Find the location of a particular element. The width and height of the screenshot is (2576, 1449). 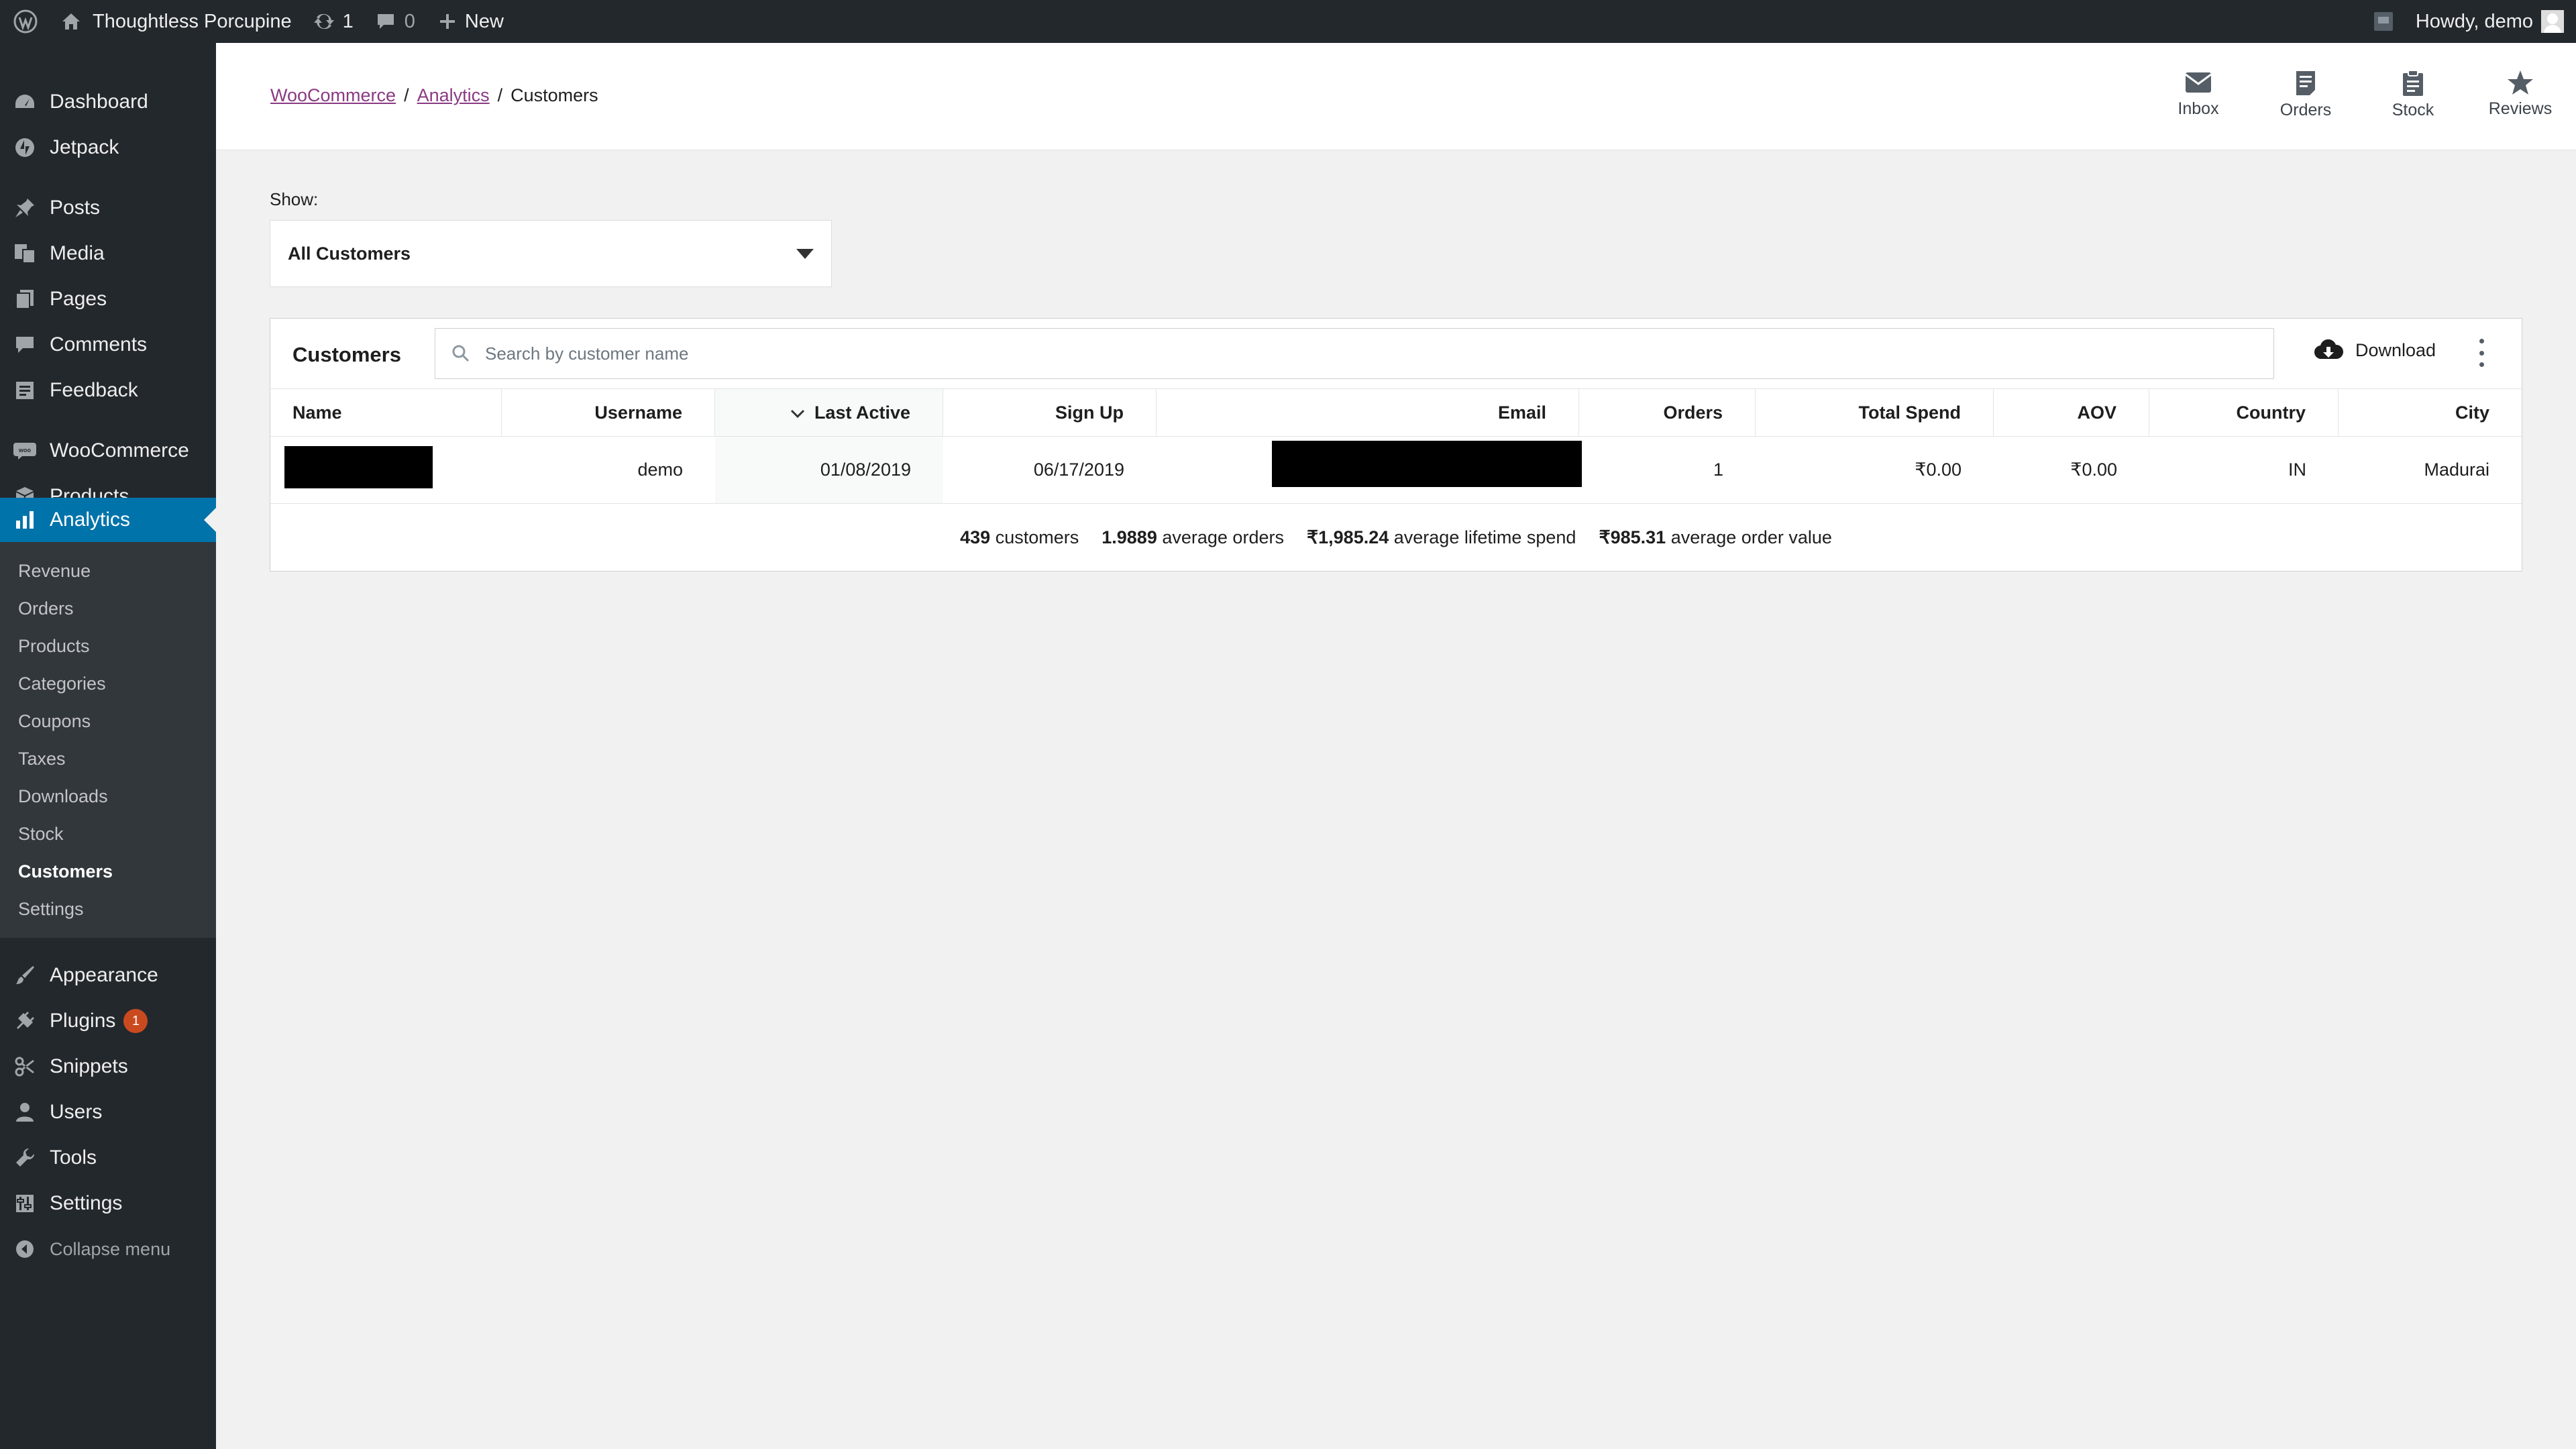

column-label: Orders is located at coordinates (1693, 412).